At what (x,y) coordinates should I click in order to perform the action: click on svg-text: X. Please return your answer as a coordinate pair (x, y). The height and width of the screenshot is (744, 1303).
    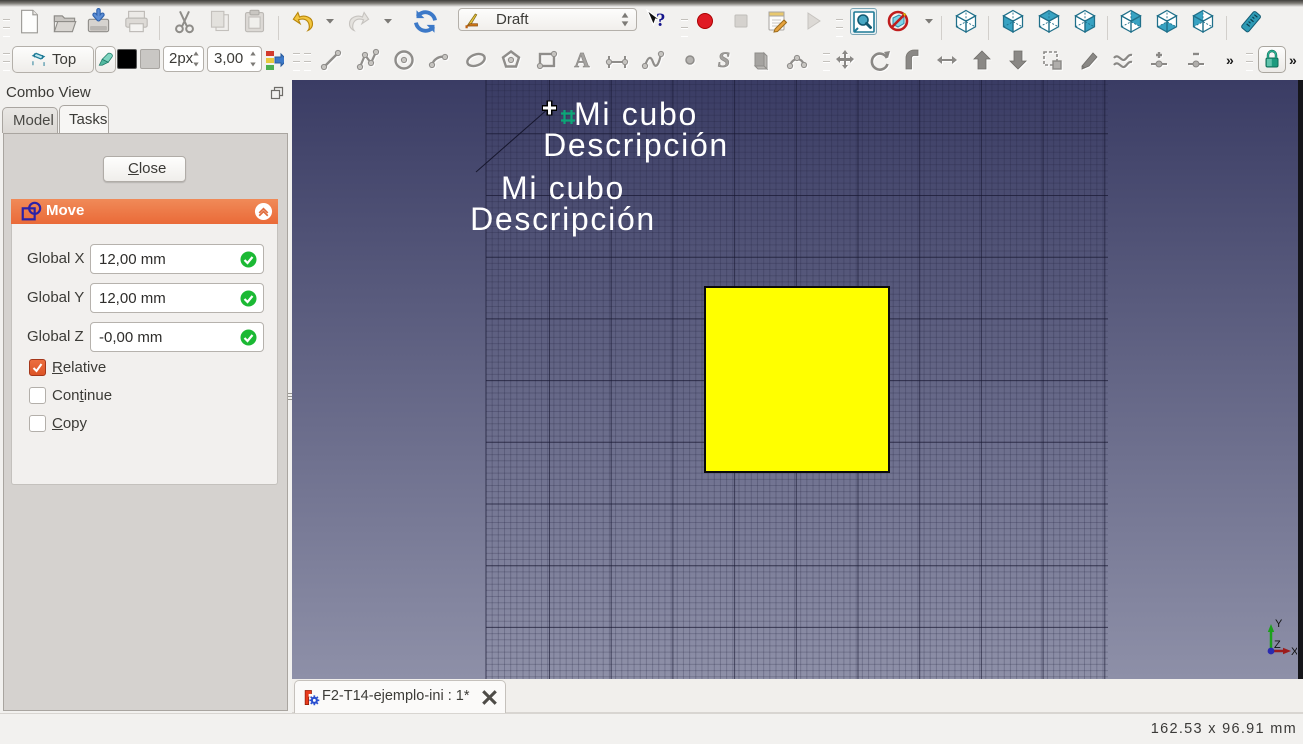
    Looking at the image, I should click on (1294, 652).